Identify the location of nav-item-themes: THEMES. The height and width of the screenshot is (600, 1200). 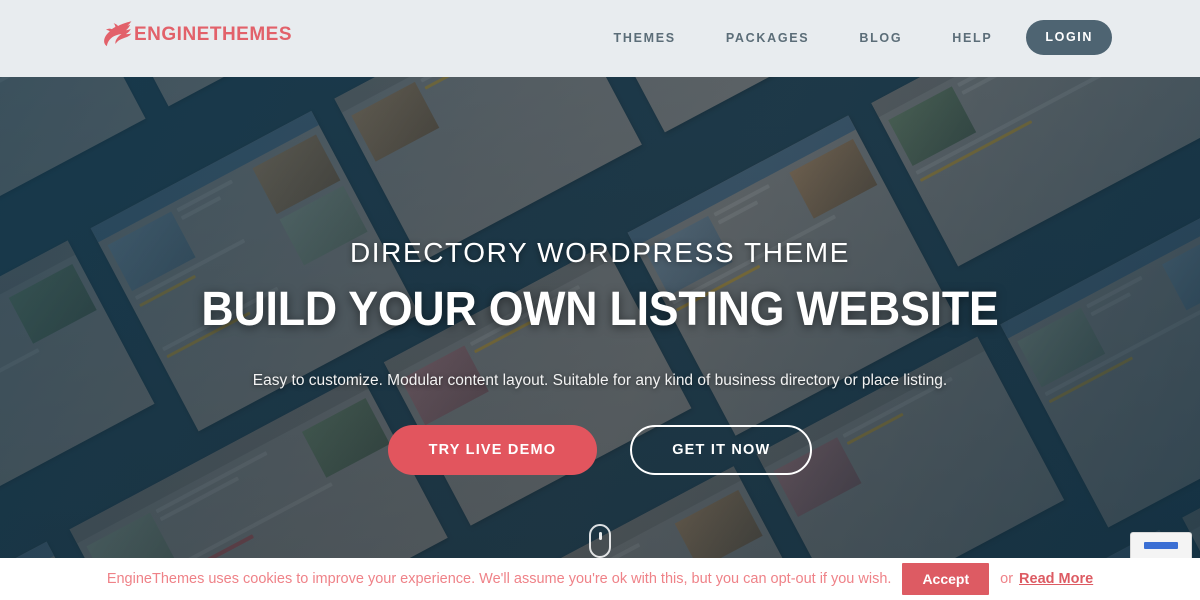
(645, 38).